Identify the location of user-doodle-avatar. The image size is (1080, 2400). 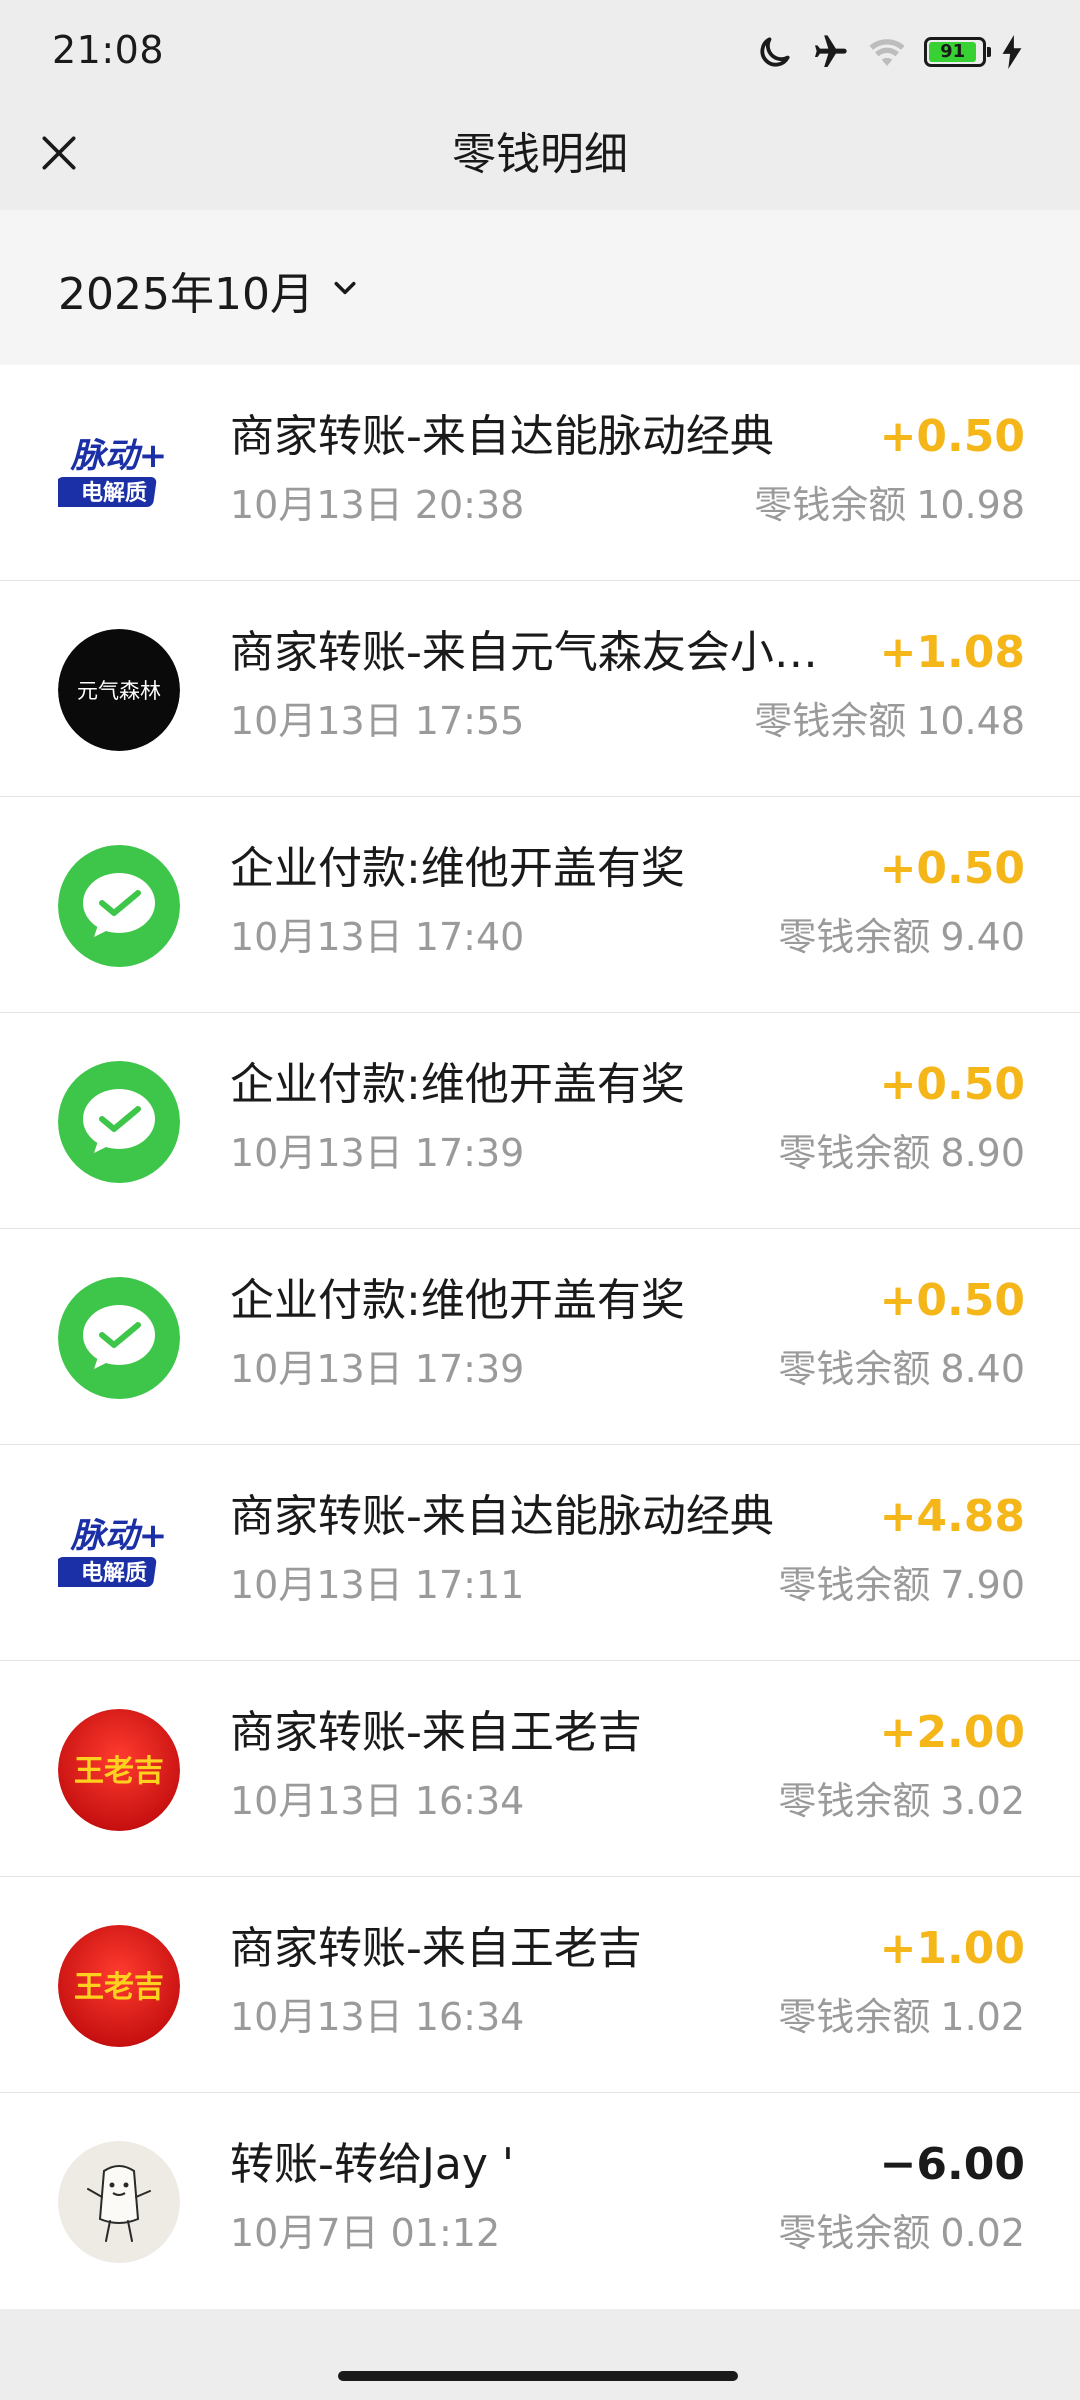
(119, 2202).